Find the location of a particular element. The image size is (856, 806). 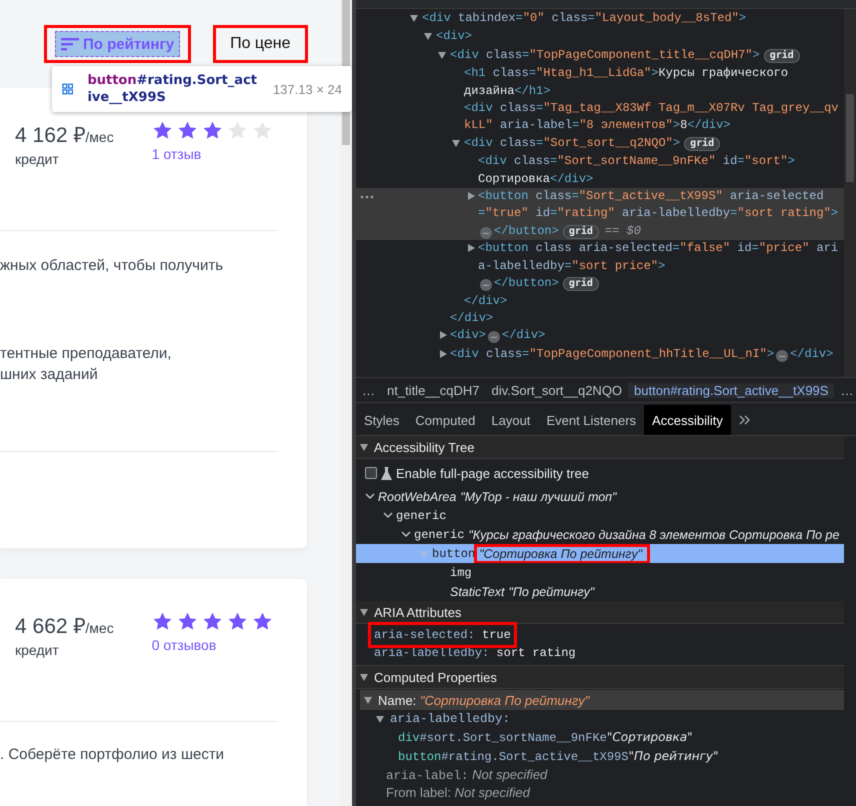

accessibility-node: button is located at coordinates (454, 553).